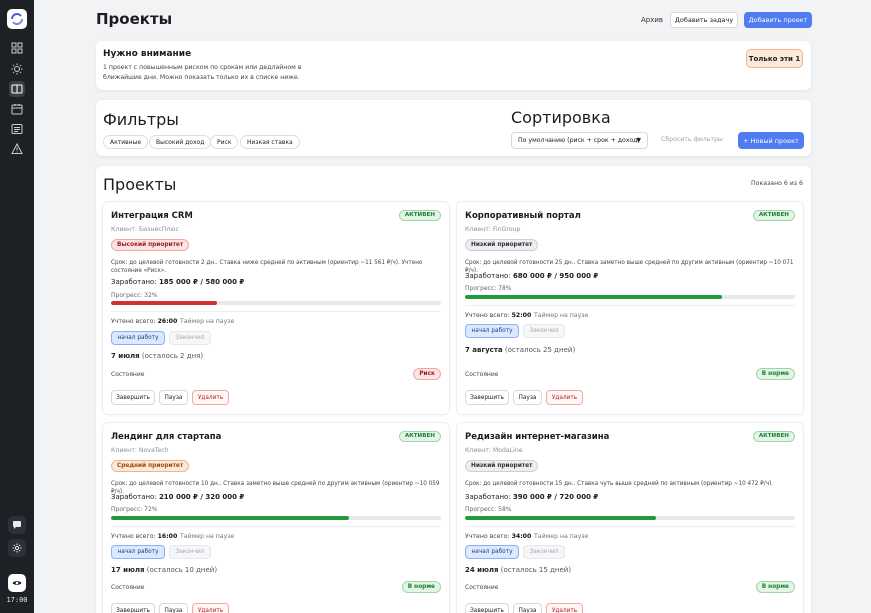 This screenshot has width=871, height=613. I want to click on app-logo-icon, so click(17, 19).